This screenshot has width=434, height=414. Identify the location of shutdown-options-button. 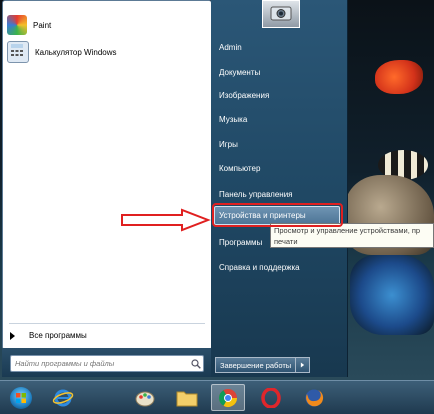
(303, 365).